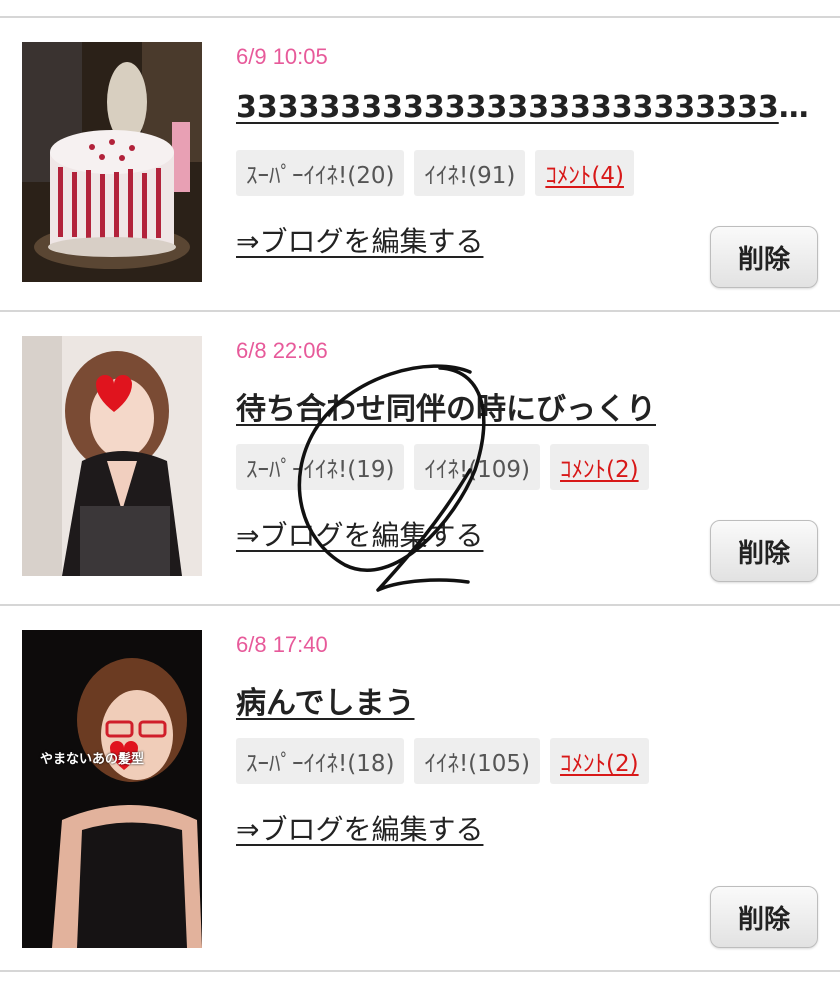 Image resolution: width=840 pixels, height=986 pixels. I want to click on entry-reaction-tags: ｽｰﾊﾟｰｲｲﾈ!(20) ｲｲﾈ!(91) ｺﾒﾝﾄ(4), so click(435, 173).